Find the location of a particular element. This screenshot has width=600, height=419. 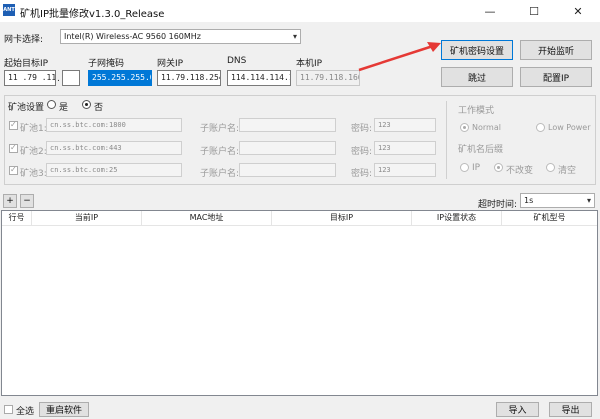

dns-field: 114.114.114.114 is located at coordinates (259, 78).